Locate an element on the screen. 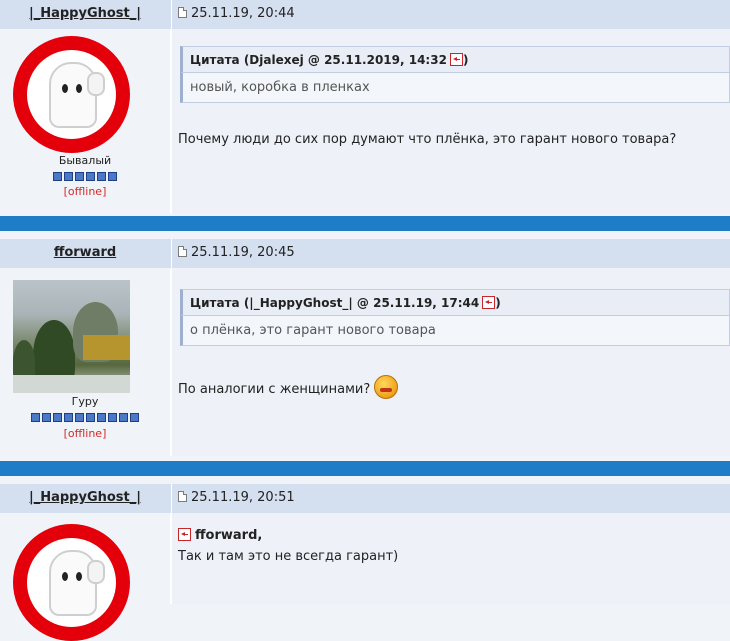 The width and height of the screenshot is (730, 641). post-message: По аналогии с женщинами? is located at coordinates (288, 387).